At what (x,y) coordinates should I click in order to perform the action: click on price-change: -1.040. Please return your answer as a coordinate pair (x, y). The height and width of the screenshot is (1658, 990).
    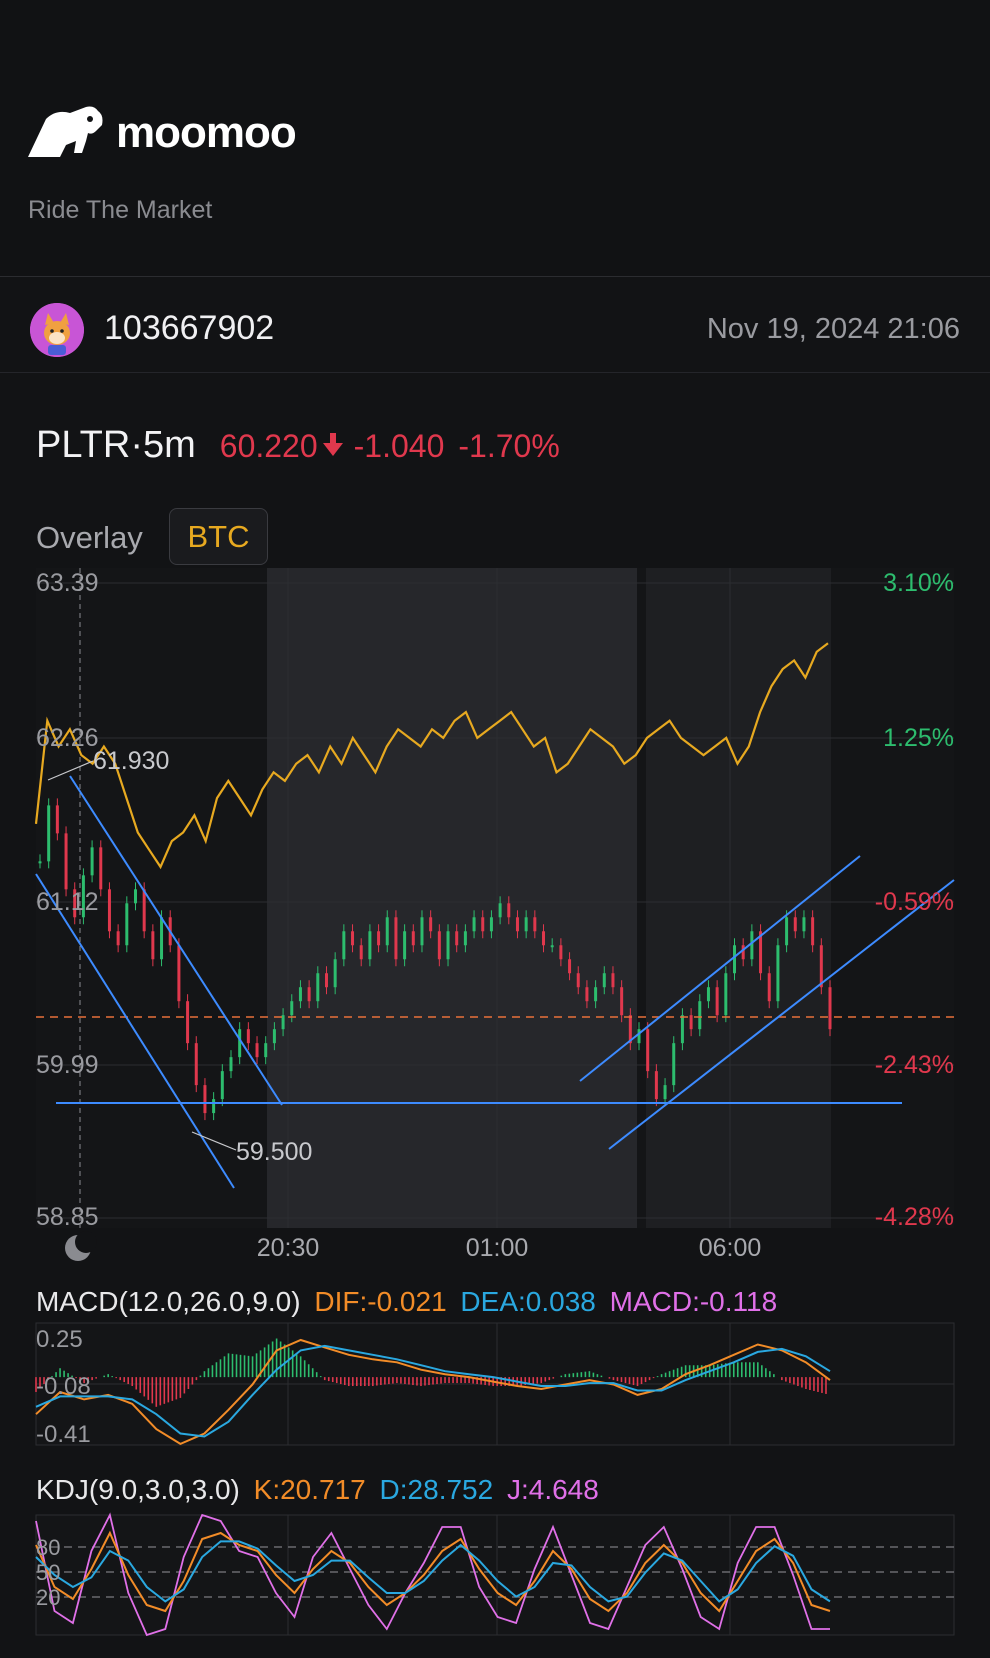
    Looking at the image, I should click on (399, 446).